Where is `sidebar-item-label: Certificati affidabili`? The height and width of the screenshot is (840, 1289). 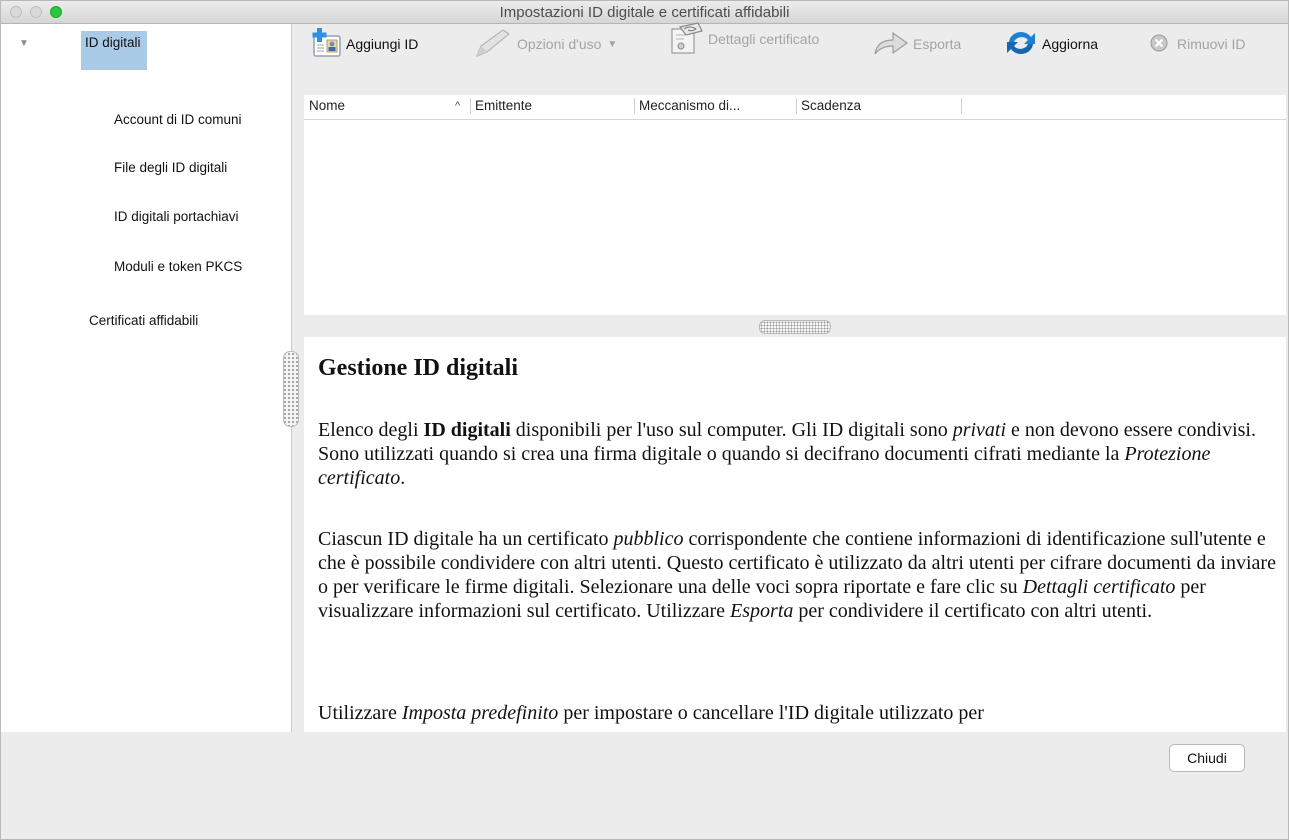 sidebar-item-label: Certificati affidabili is located at coordinates (144, 320).